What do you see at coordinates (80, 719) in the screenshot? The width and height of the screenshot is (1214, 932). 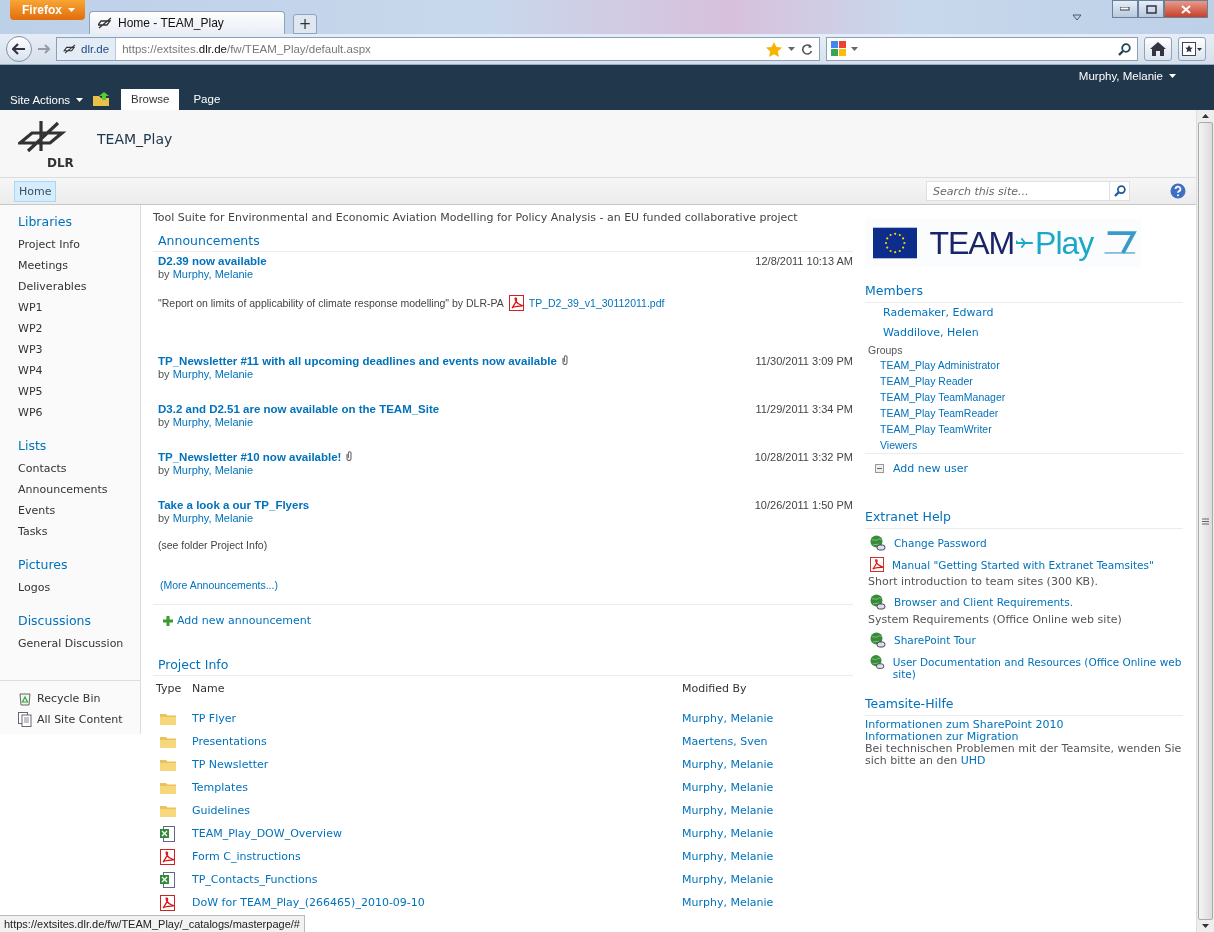 I see `nav-link: All Site Content` at bounding box center [80, 719].